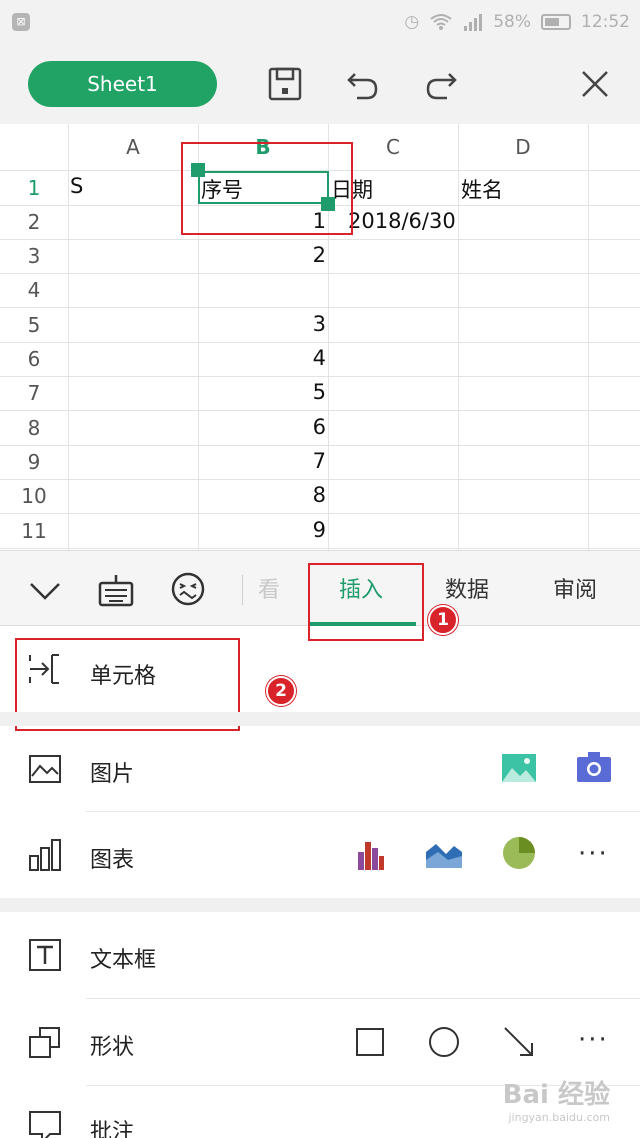  I want to click on ribbon-tab-bar: 看 插入 数据 审阅 1, so click(320, 595).